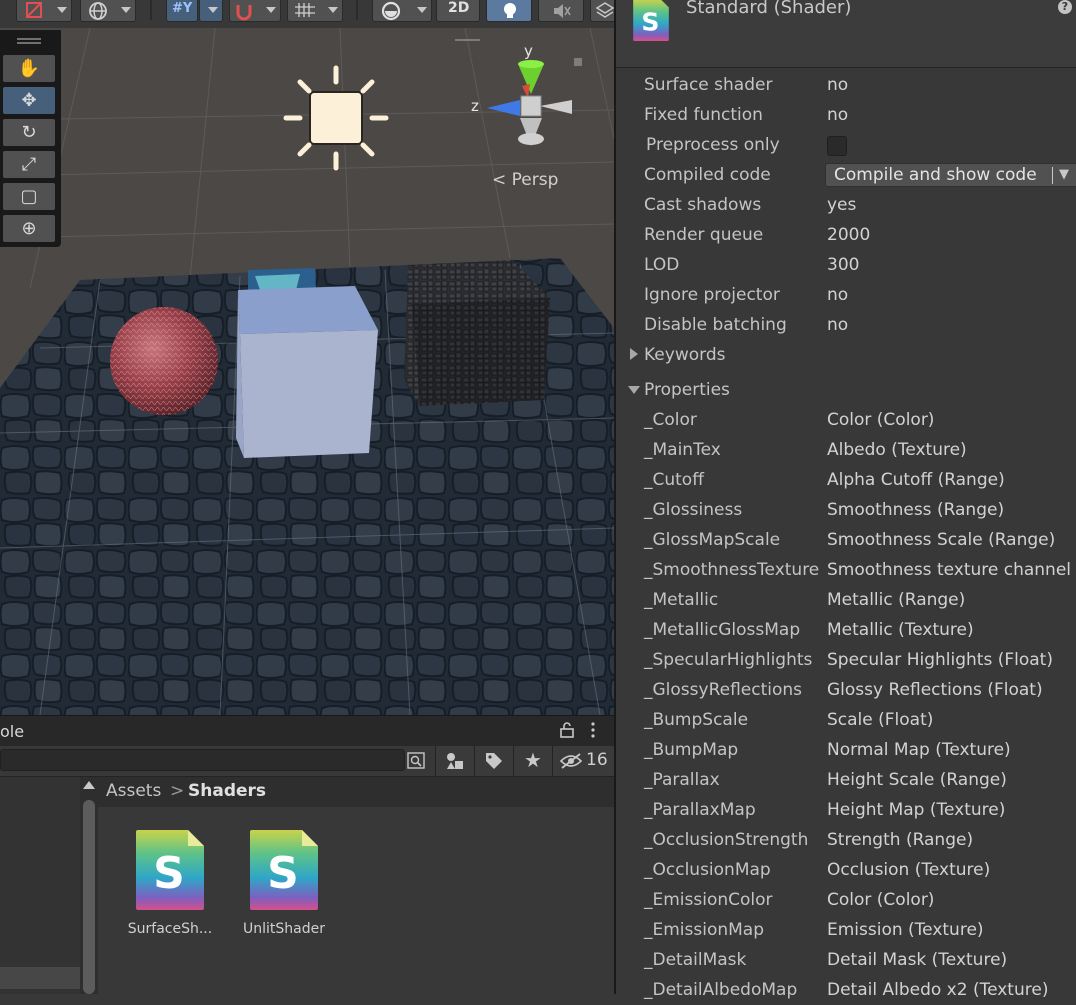 This screenshot has height=1005, width=1076. Describe the element at coordinates (935, 175) in the screenshot. I see `compile-button-label: Compile and show code` at that location.